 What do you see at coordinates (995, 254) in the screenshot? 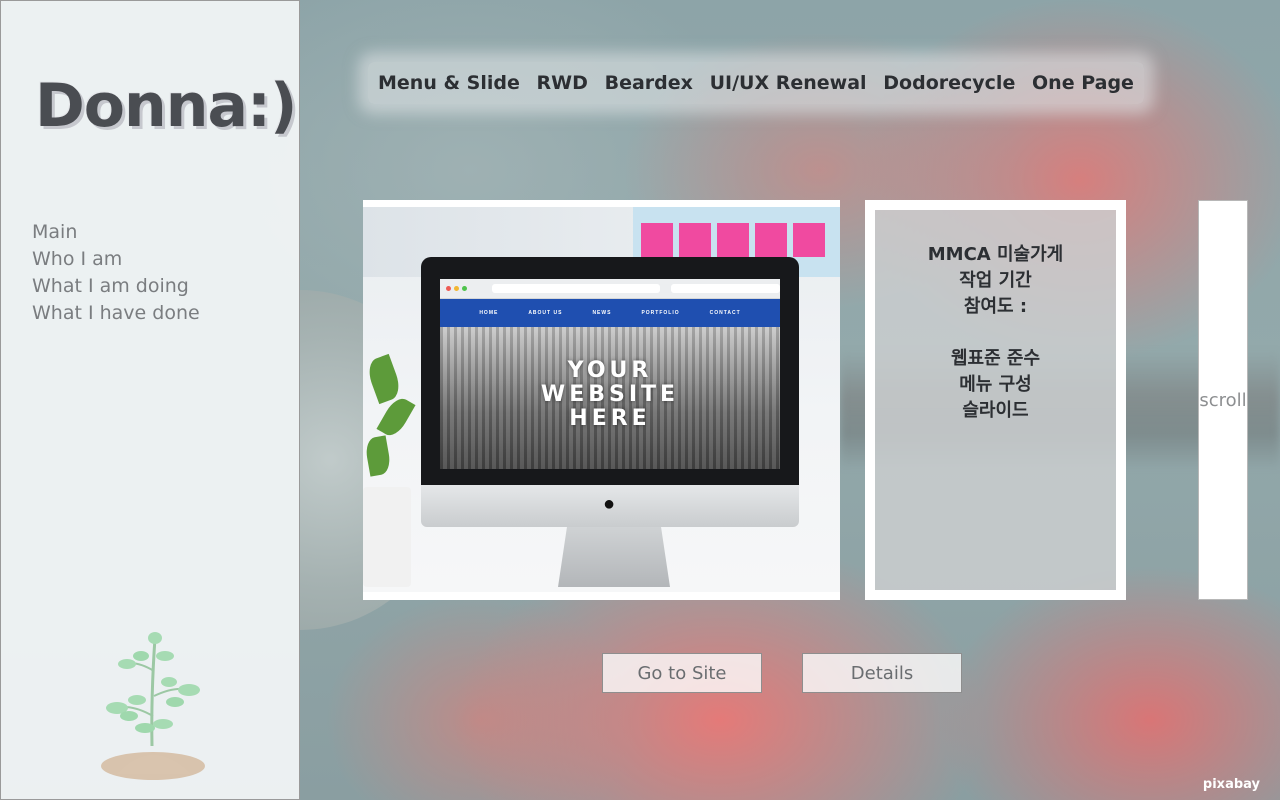
I see `info-title: MMCA 미술가게` at bounding box center [995, 254].